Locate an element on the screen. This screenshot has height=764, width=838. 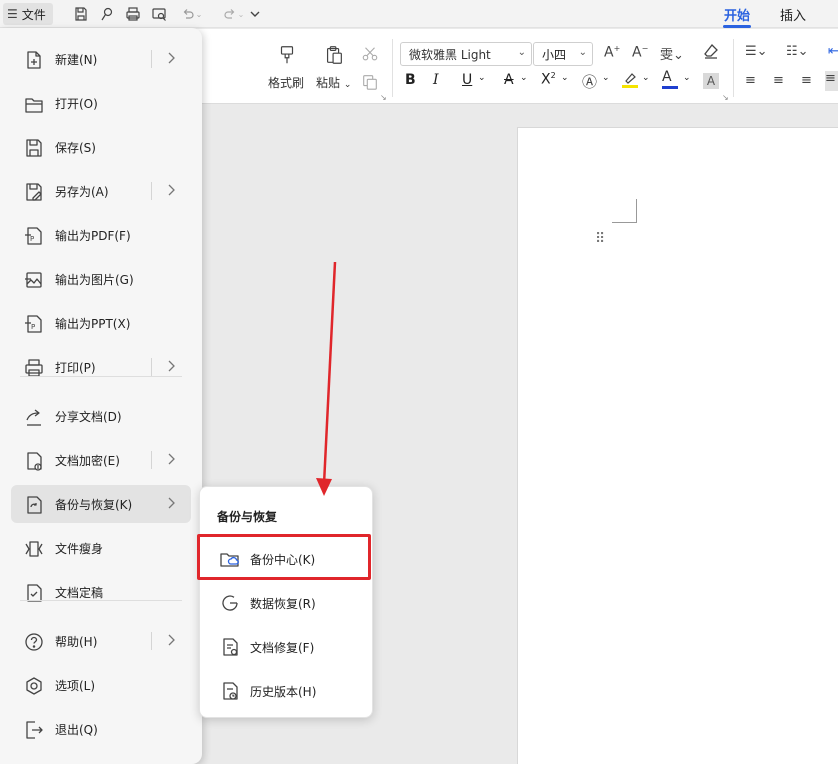
submenu-item-doc-repair: 文档修复(F) is located at coordinates (286, 647).